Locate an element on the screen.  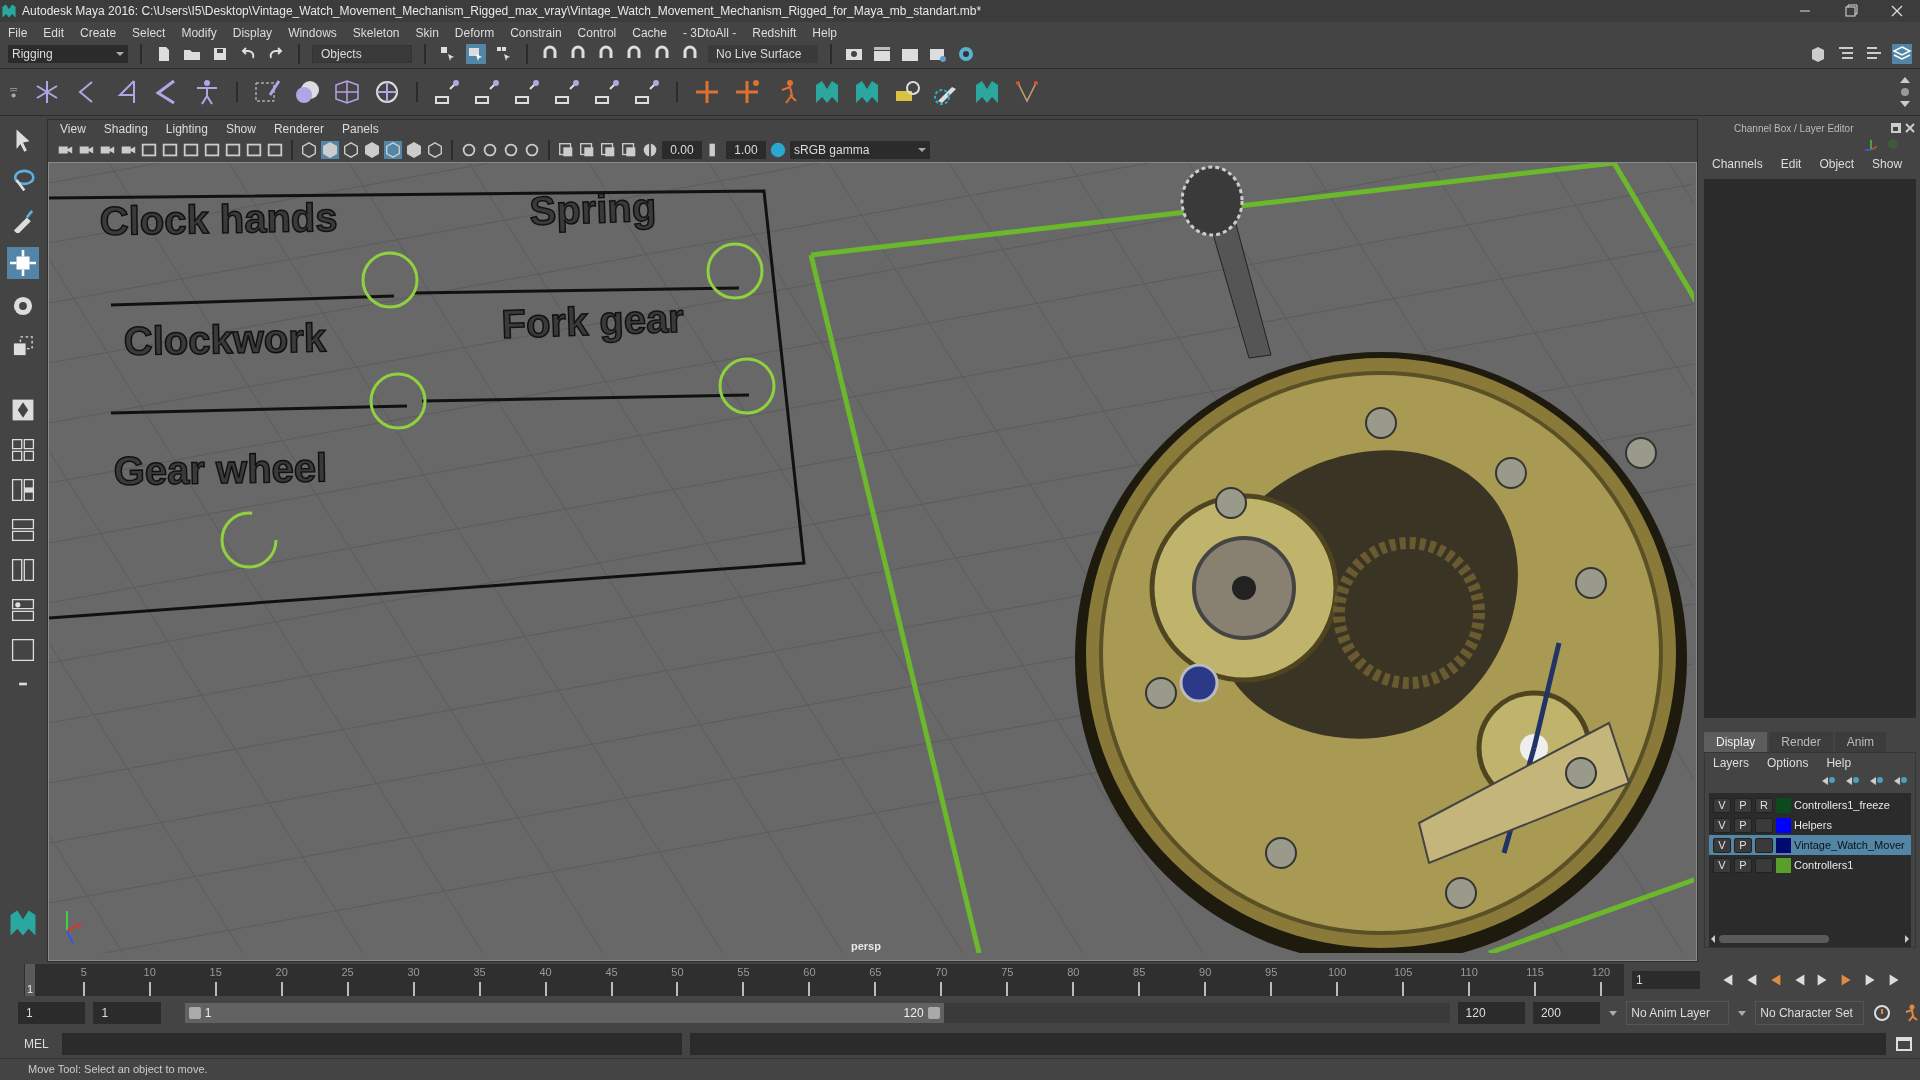
end-frame-field: 200 is located at coordinates (1566, 1013).